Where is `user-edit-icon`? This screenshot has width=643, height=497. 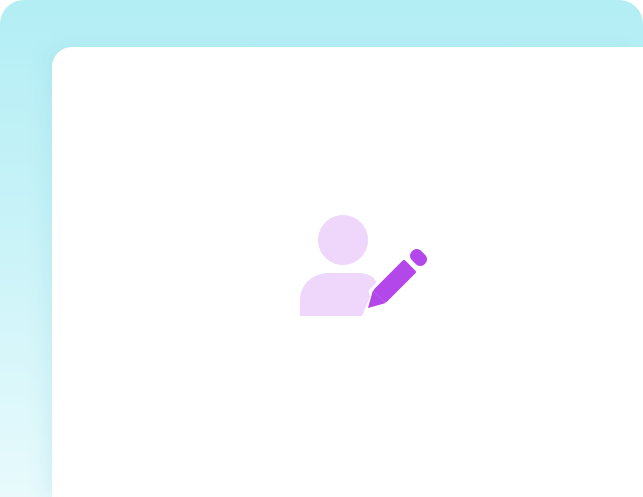
user-edit-icon is located at coordinates (363, 266).